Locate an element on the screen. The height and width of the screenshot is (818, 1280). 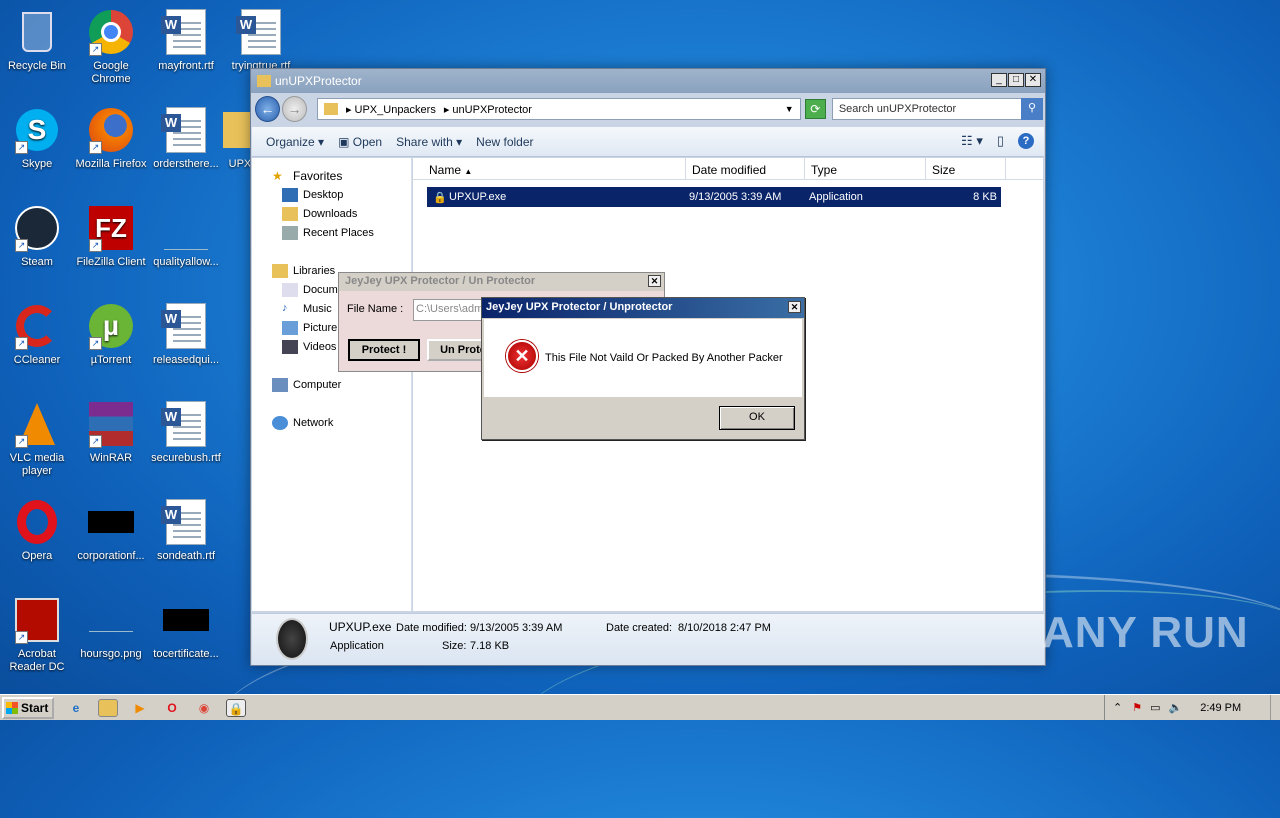
explorer-taskbar-icon is located at coordinates (108, 707).